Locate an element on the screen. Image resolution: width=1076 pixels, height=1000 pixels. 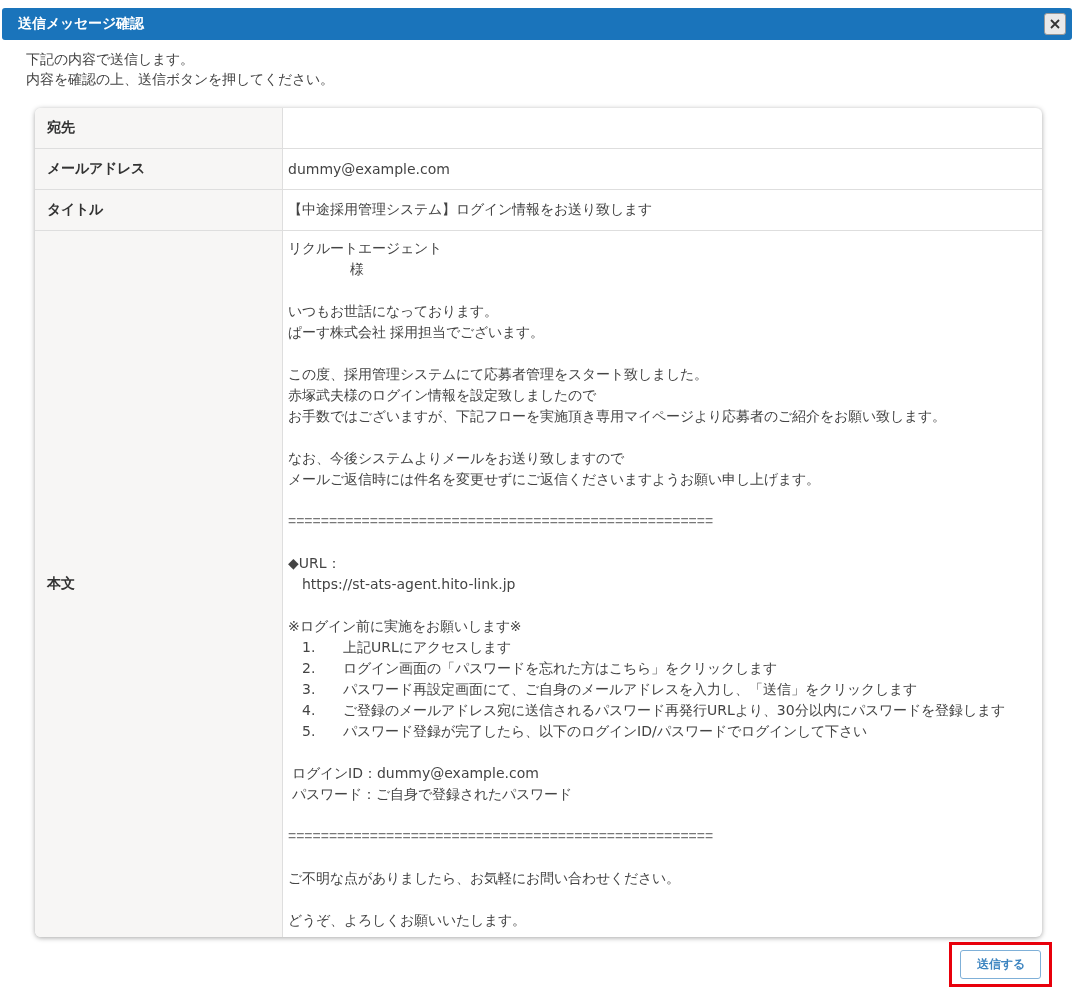
field-label-cell: 宛先 is located at coordinates (159, 128).